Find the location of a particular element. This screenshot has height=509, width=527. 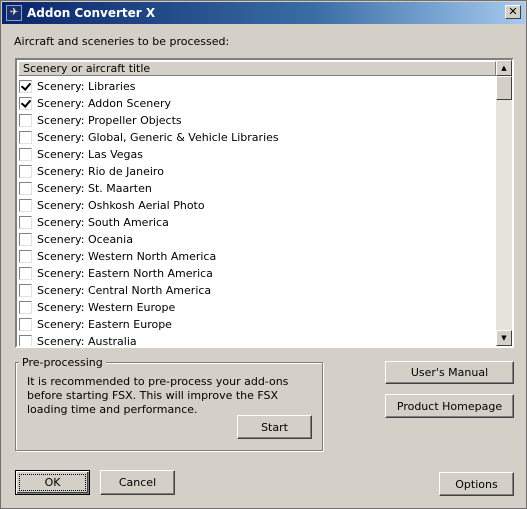

scroll-thumb is located at coordinates (504, 88).